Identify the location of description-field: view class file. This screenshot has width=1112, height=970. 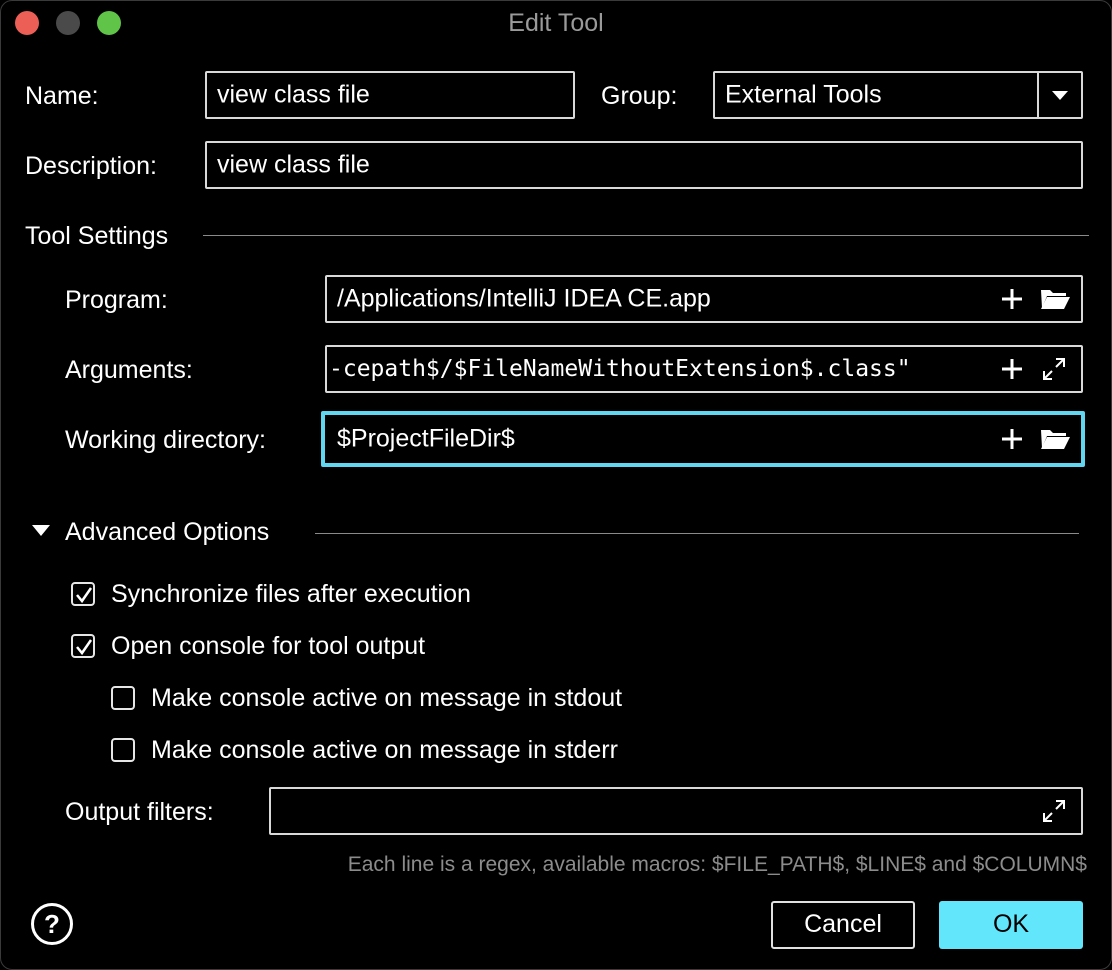
(644, 165).